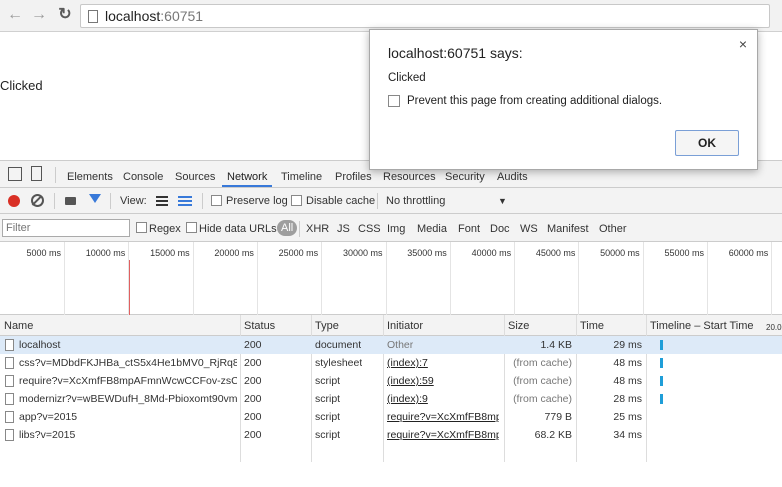  Describe the element at coordinates (427, 253) in the screenshot. I see `overview-tick-label: 35000 ms` at that location.